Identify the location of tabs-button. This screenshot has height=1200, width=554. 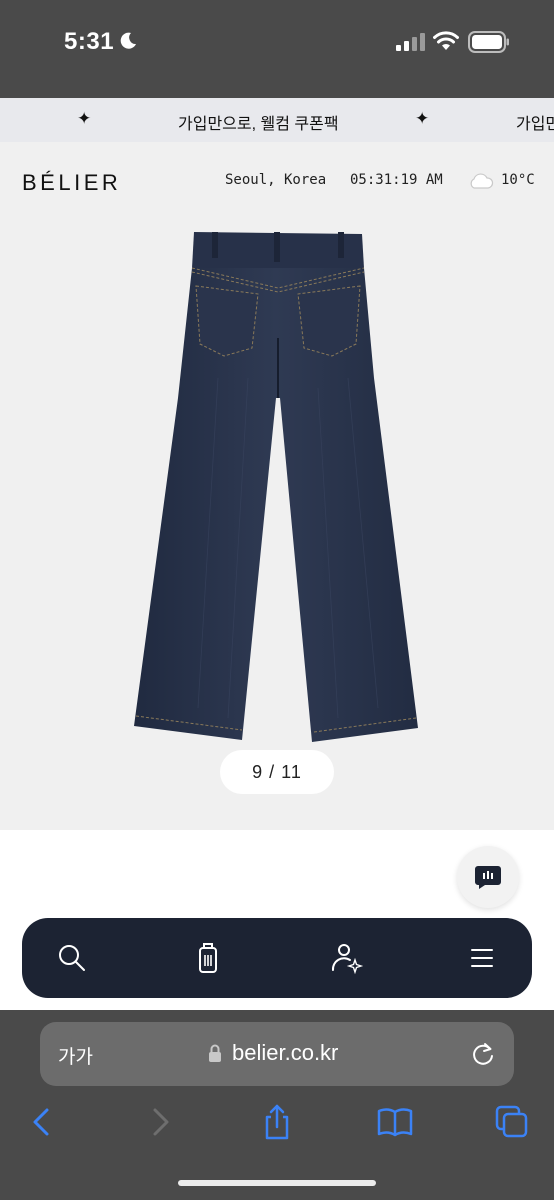
(512, 1122).